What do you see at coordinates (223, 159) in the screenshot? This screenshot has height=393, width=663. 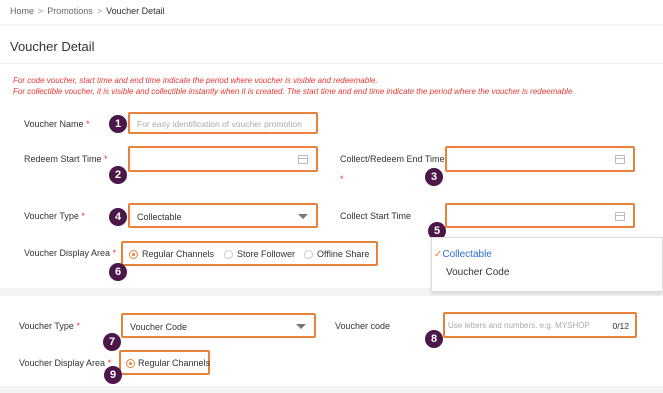 I see `redeem-start-time-input` at bounding box center [223, 159].